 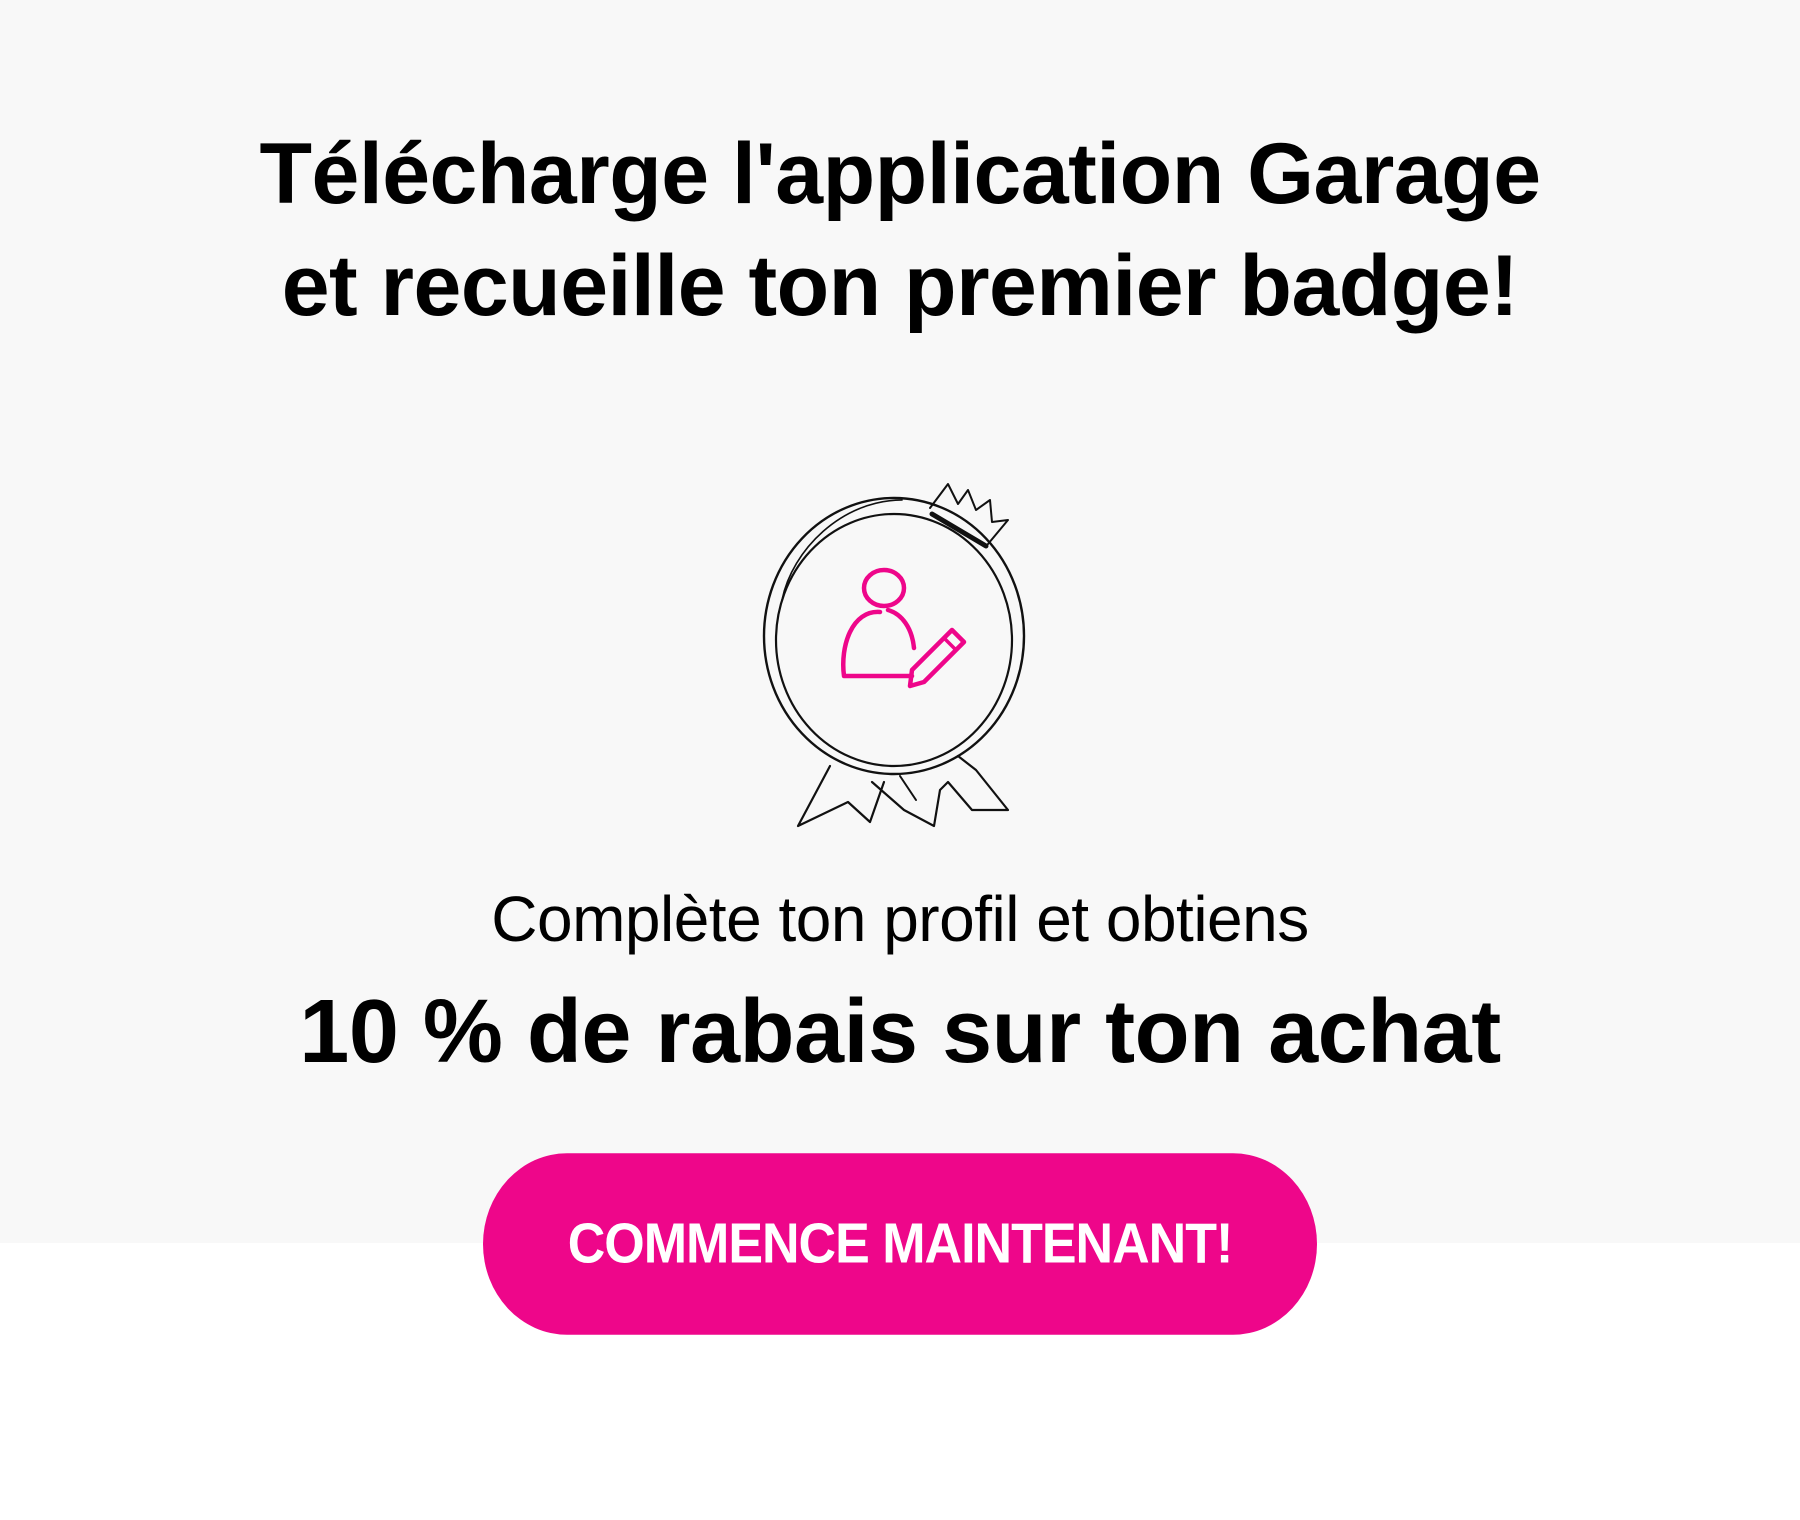 What do you see at coordinates (900, 286) in the screenshot?
I see `headline-line-2: et recueille ton premier badge!` at bounding box center [900, 286].